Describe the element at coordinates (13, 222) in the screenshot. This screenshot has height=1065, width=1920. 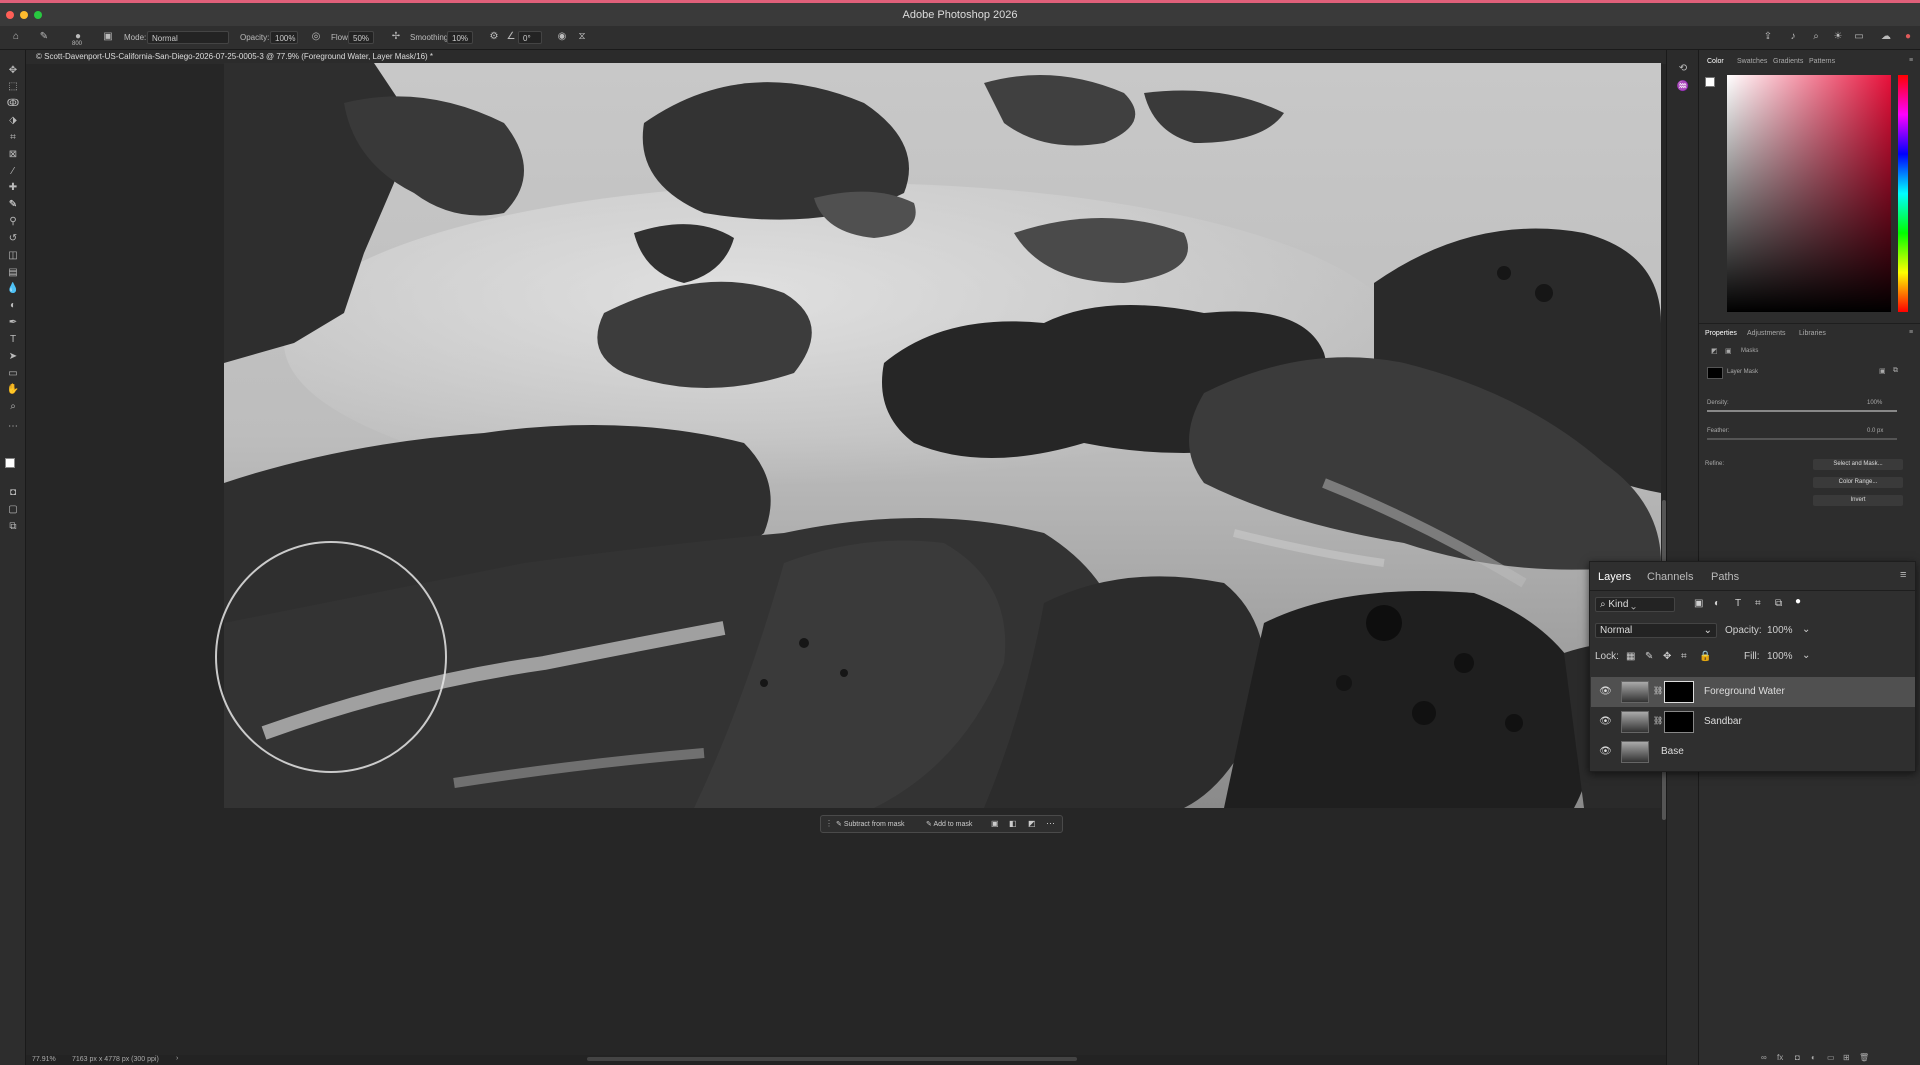
I see `clone-stamp-tool-icon: ⚲` at that location.